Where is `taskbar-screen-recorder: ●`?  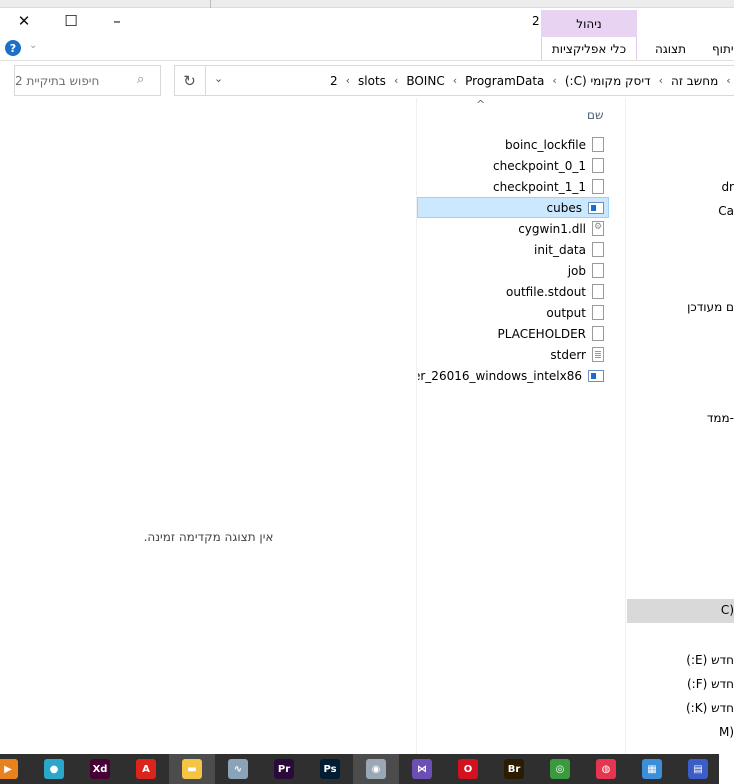 taskbar-screen-recorder: ● is located at coordinates (54, 769).